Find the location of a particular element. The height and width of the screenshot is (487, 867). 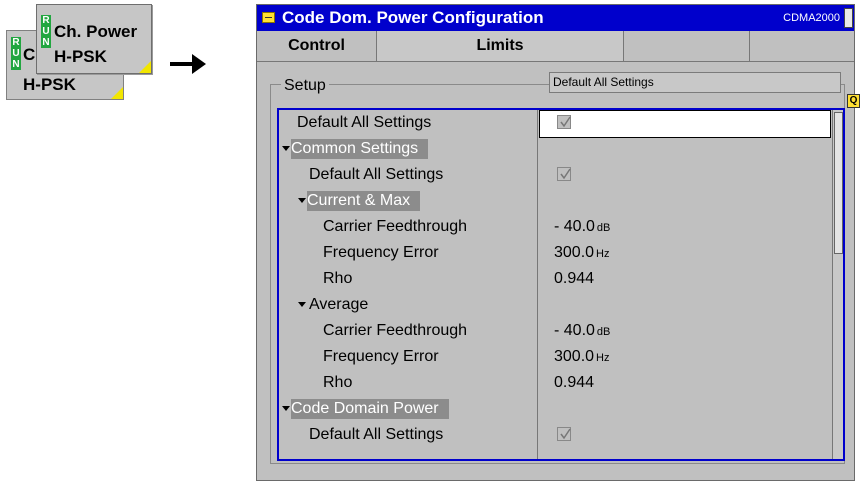

vertical-scrollbar is located at coordinates (837, 284).